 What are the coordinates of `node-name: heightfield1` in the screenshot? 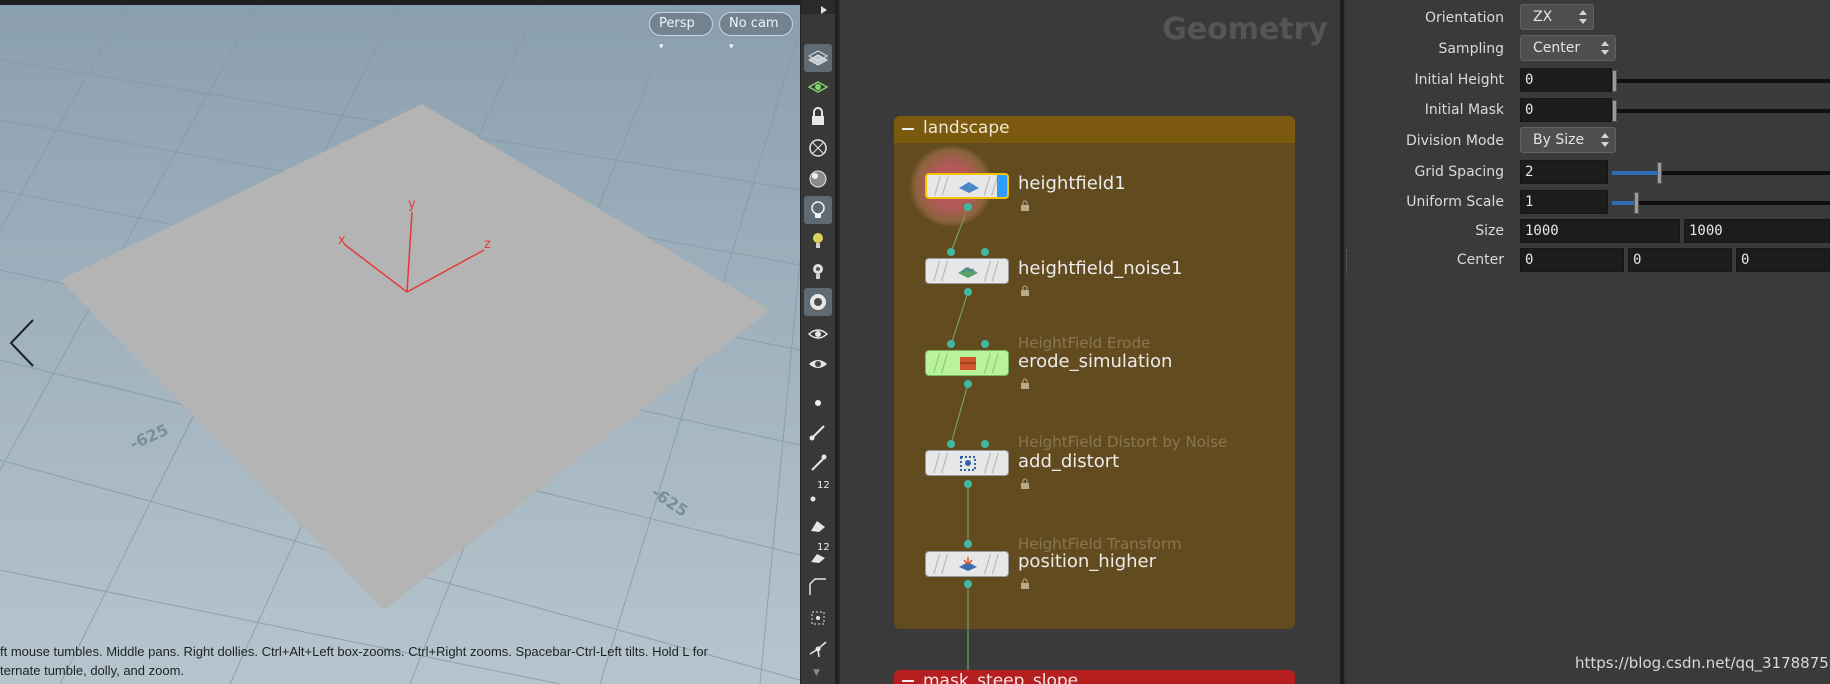 It's located at (1072, 183).